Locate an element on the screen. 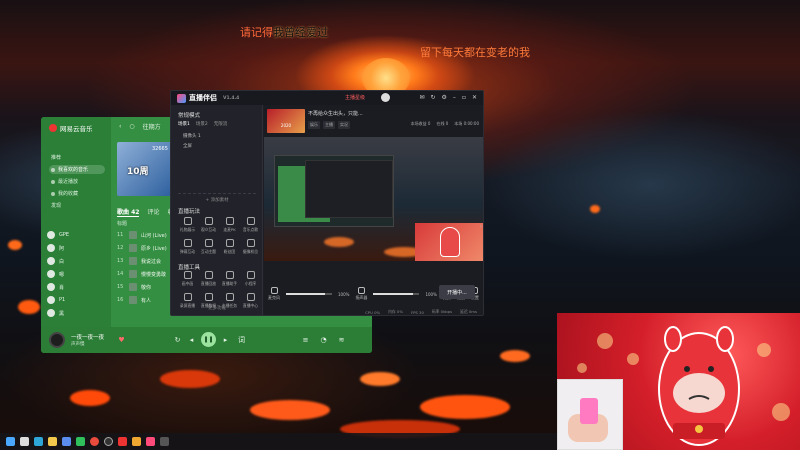 Image resolution: width=800 pixels, height=450 pixels. pip-icon is located at coordinates (187, 275).